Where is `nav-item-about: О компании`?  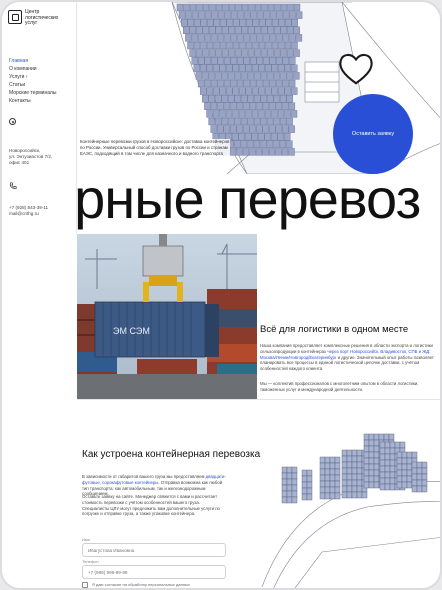 nav-item-about: О компании is located at coordinates (33, 69).